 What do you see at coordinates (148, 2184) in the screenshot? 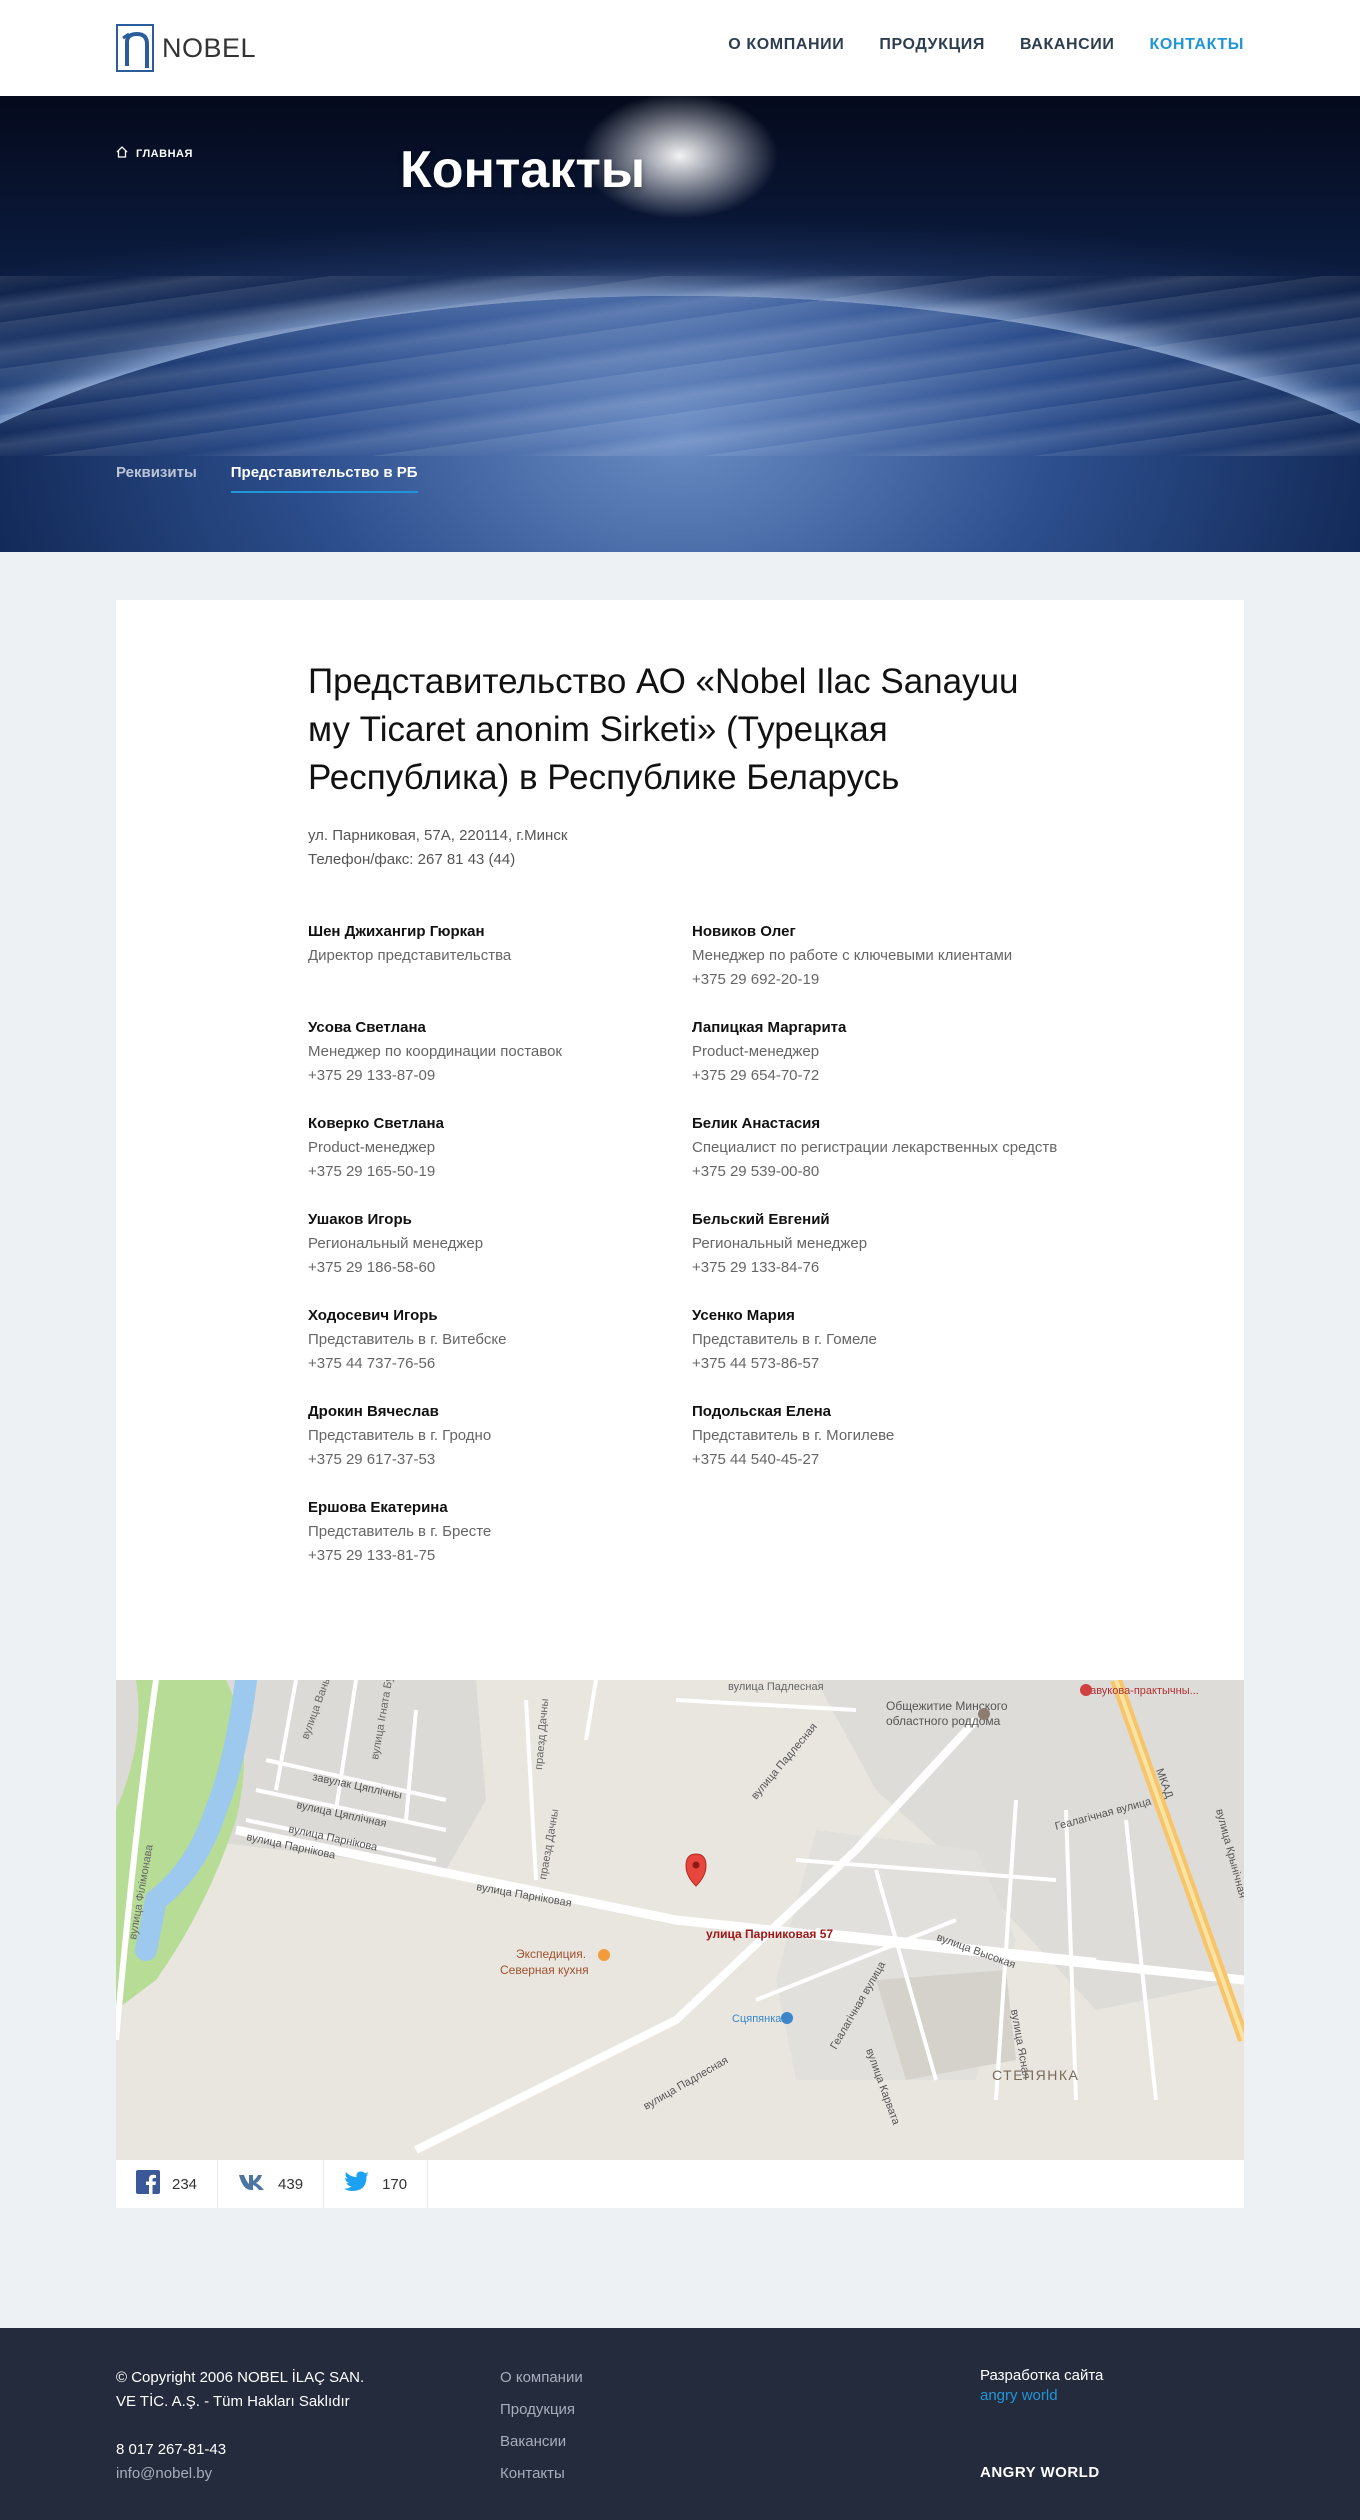
I see `facebook-icon` at bounding box center [148, 2184].